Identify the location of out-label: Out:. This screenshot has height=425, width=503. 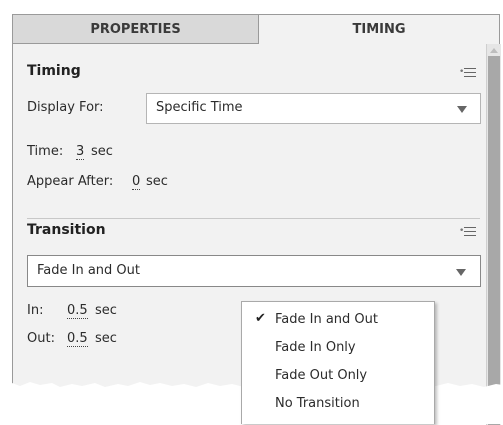
(41, 338).